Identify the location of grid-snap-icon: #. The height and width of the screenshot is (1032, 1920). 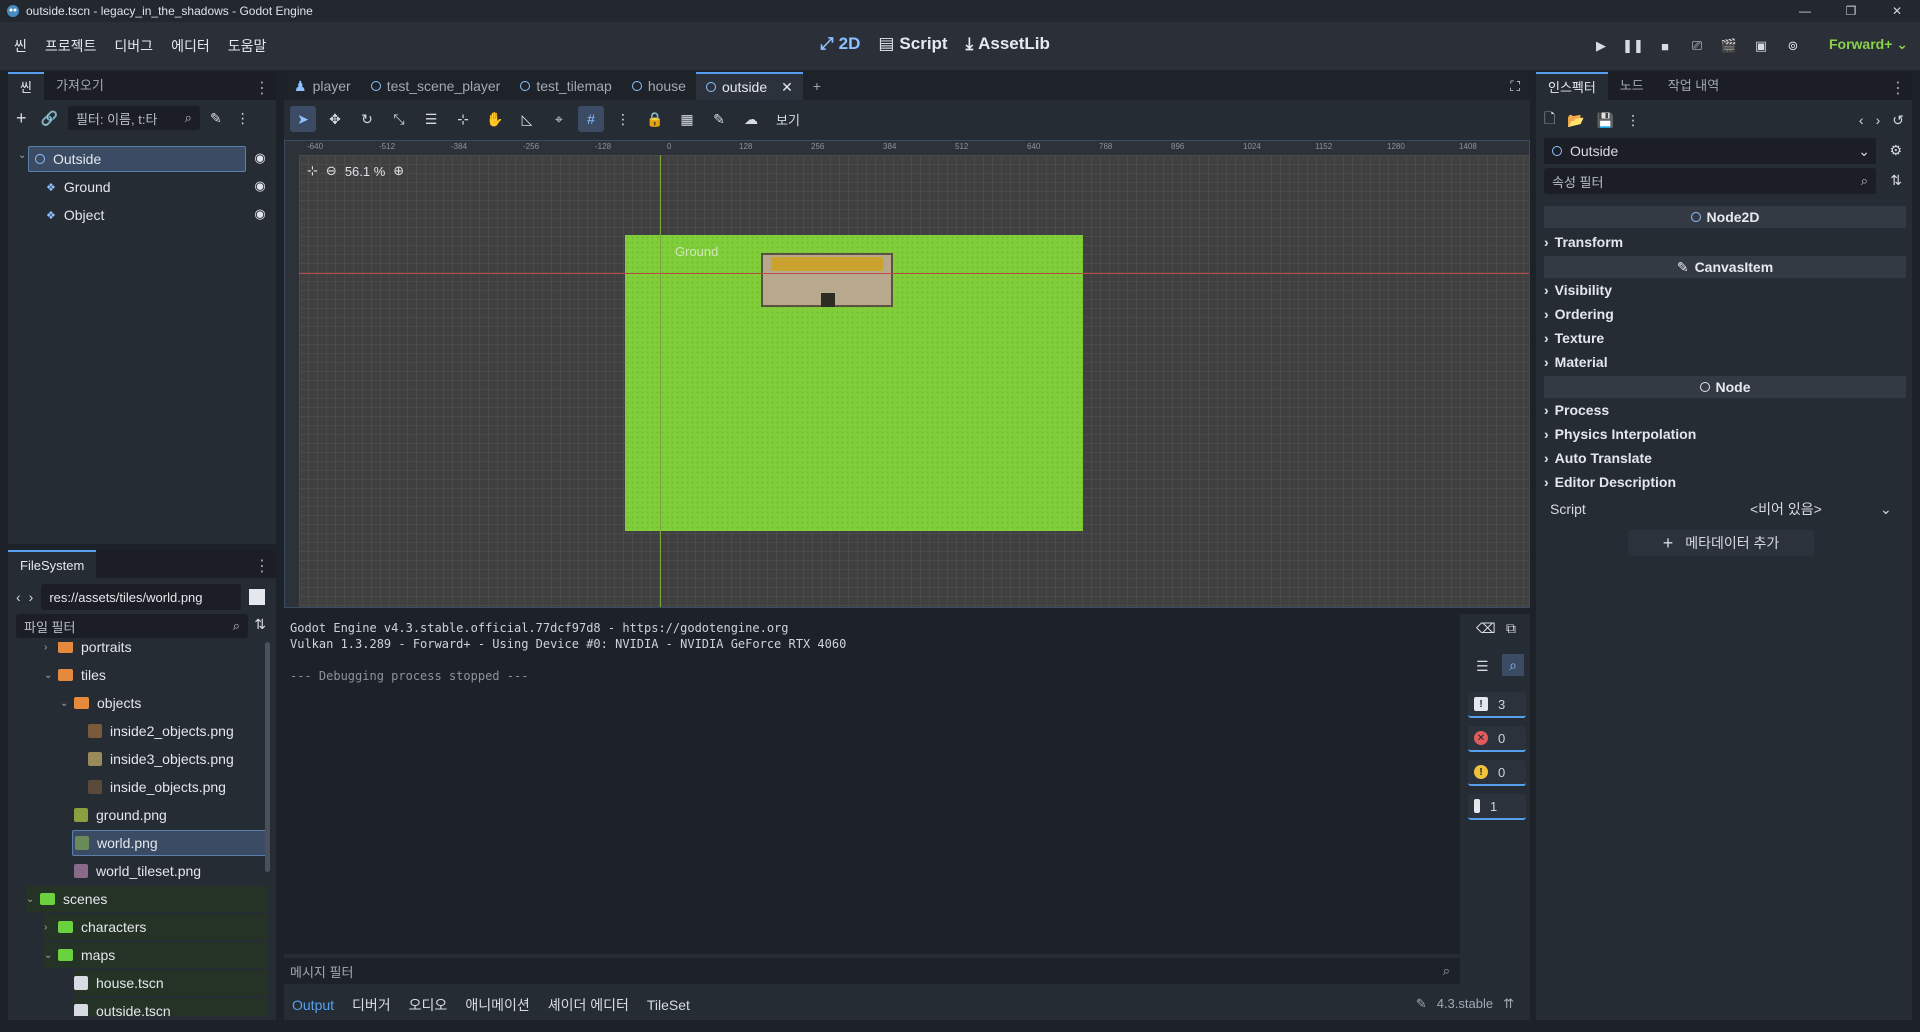
(591, 119).